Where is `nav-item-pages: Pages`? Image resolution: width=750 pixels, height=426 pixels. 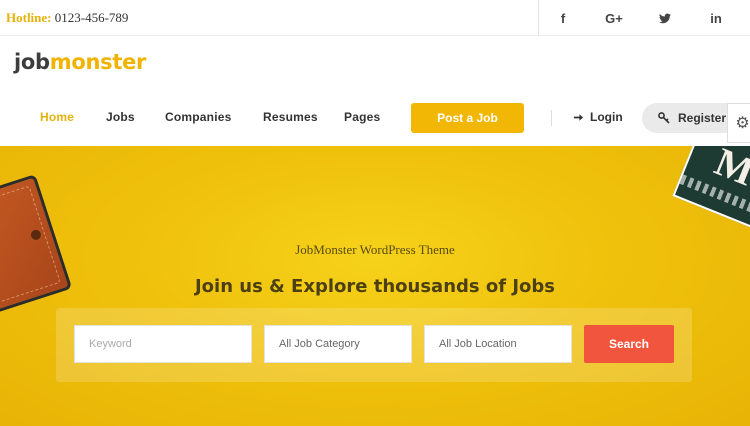
nav-item-pages: Pages is located at coordinates (362, 117).